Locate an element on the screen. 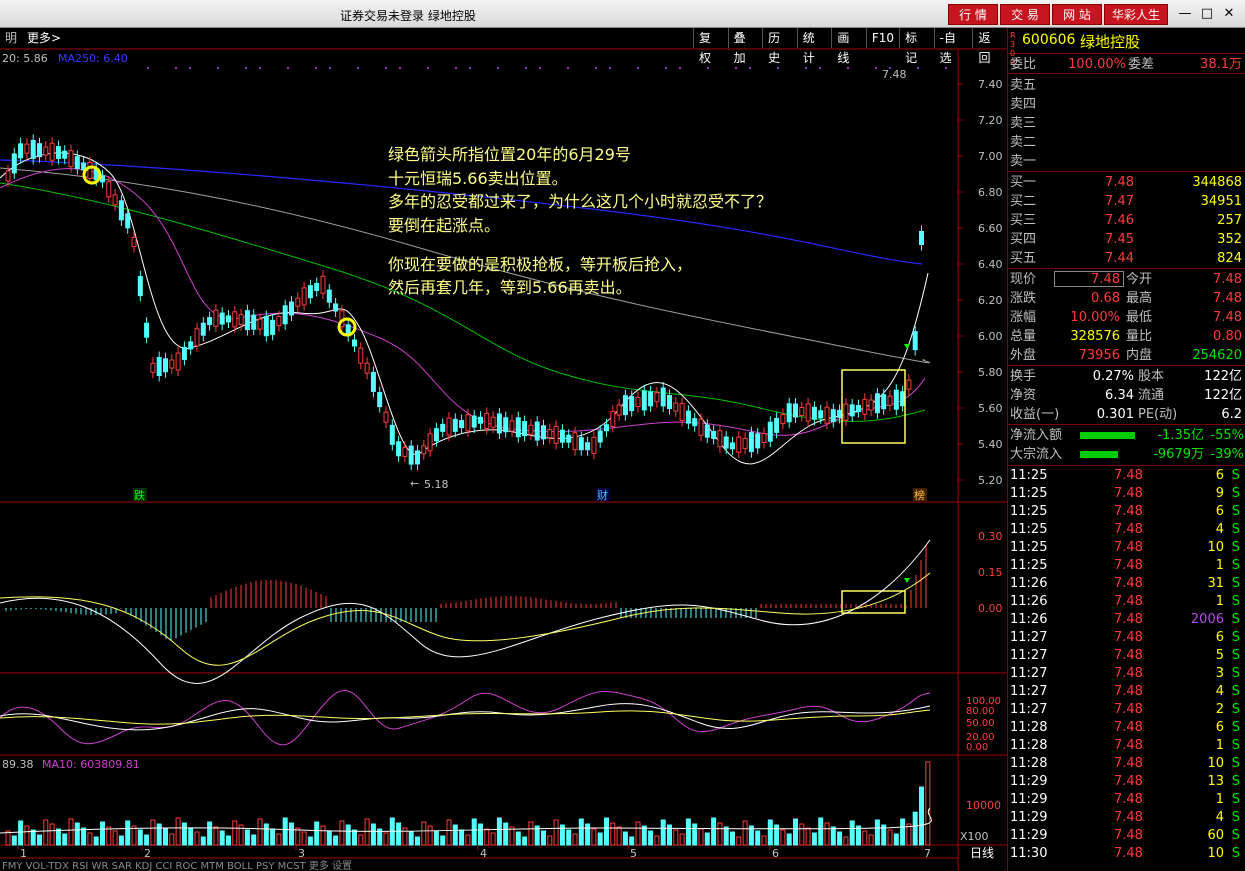 Image resolution: width=1245 pixels, height=871 pixels. event-mark-1: 跌 is located at coordinates (139, 495).